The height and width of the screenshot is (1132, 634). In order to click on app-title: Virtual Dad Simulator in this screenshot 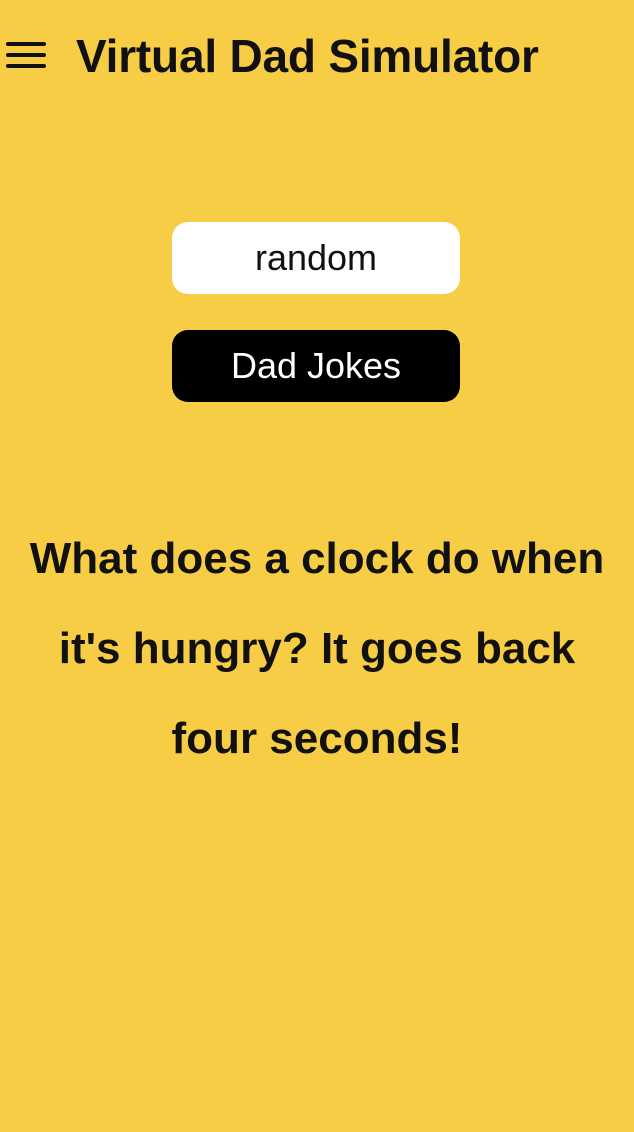, I will do `click(307, 56)`.